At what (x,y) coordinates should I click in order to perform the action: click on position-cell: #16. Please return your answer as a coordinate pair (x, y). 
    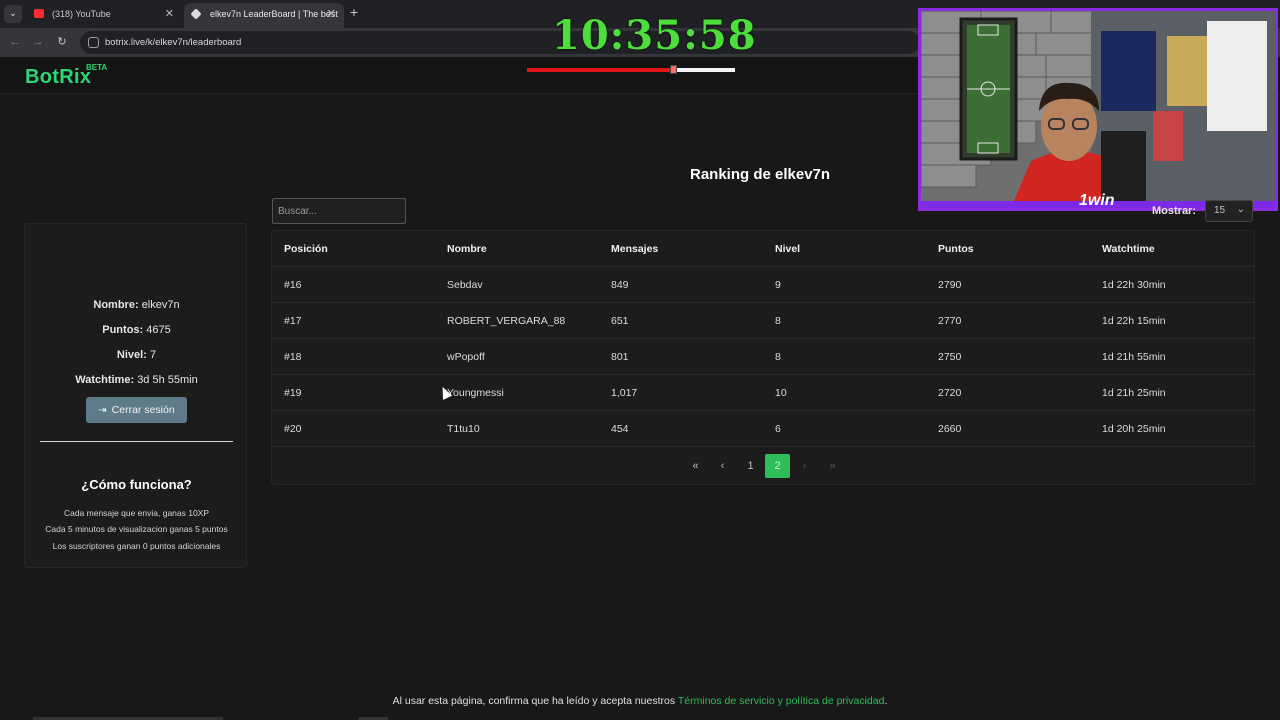
    Looking at the image, I should click on (293, 285).